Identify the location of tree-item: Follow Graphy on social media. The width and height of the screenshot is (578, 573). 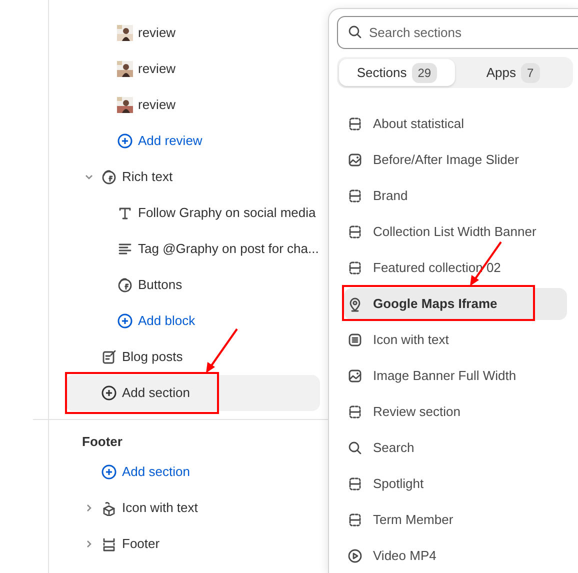
(192, 213).